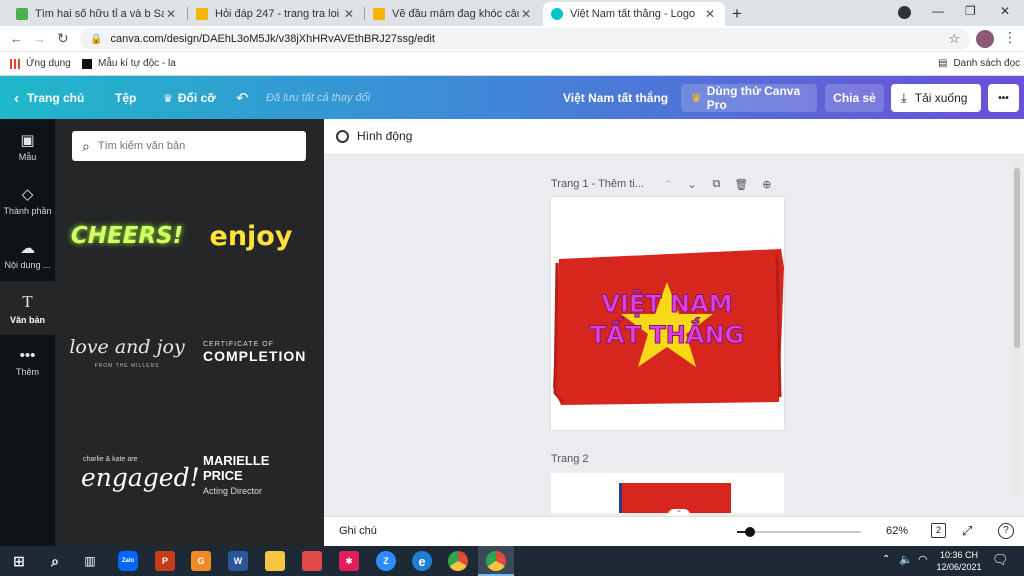 Image resolution: width=1024 pixels, height=576 pixels. I want to click on browser-tab: Vẽ đầu mâm đag khóc câu hỏi 2 ✕, so click(453, 14).